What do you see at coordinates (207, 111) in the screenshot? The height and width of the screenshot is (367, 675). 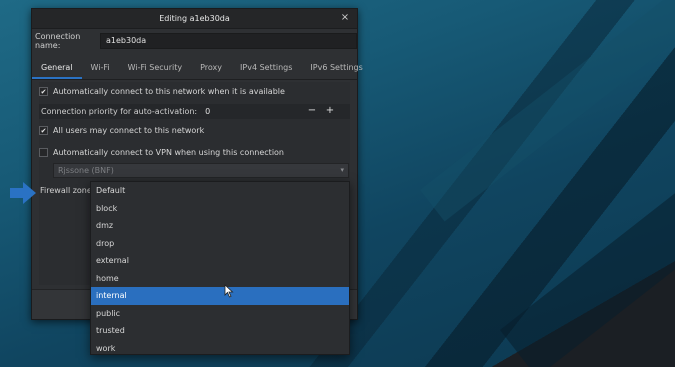 I see `priority-value: 0` at bounding box center [207, 111].